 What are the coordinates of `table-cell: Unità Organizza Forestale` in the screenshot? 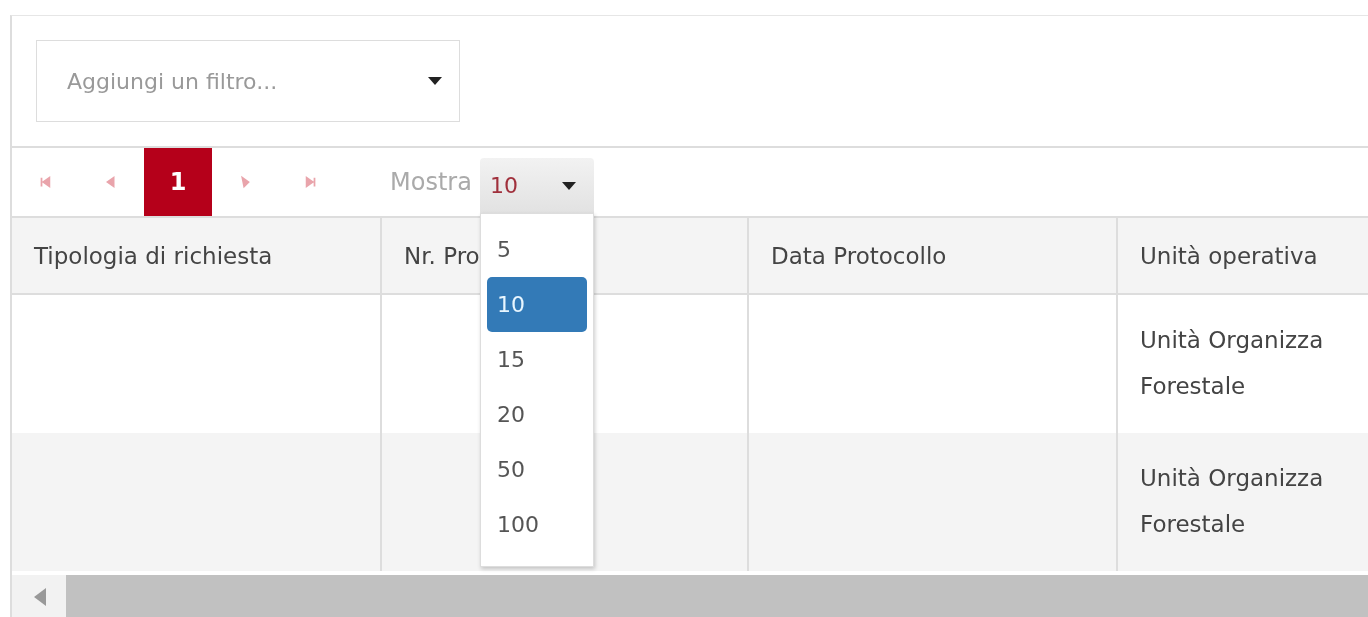 It's located at (1243, 502).